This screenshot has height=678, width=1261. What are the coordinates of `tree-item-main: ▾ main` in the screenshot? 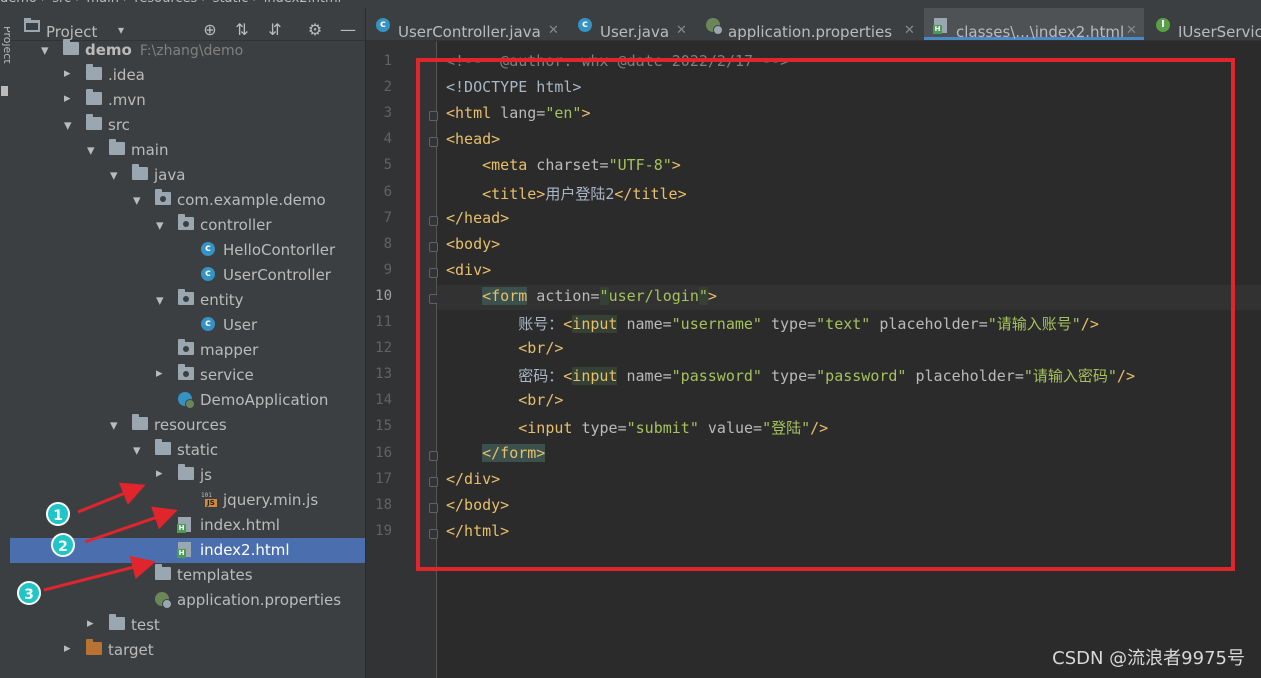 It's located at (187, 150).